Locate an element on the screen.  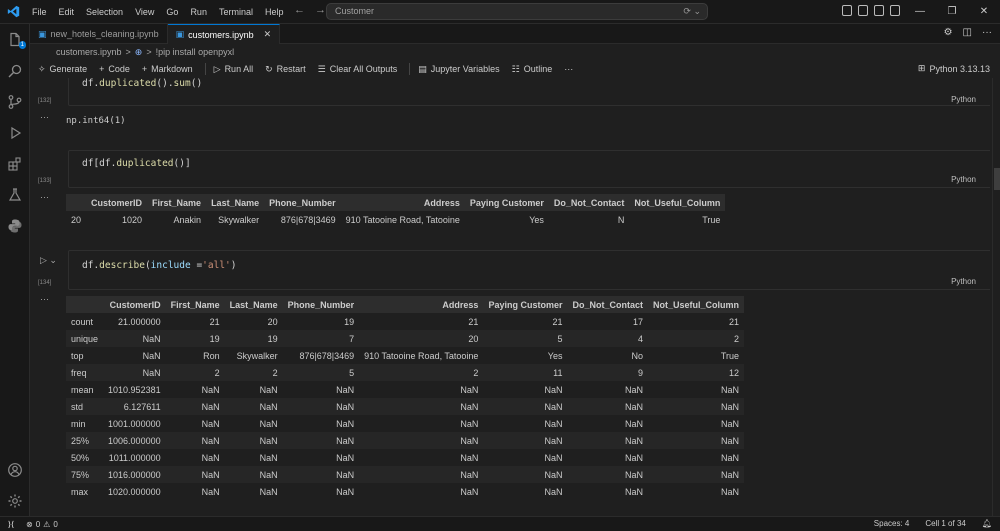
row-index: 25% is located at coordinates (85, 440).